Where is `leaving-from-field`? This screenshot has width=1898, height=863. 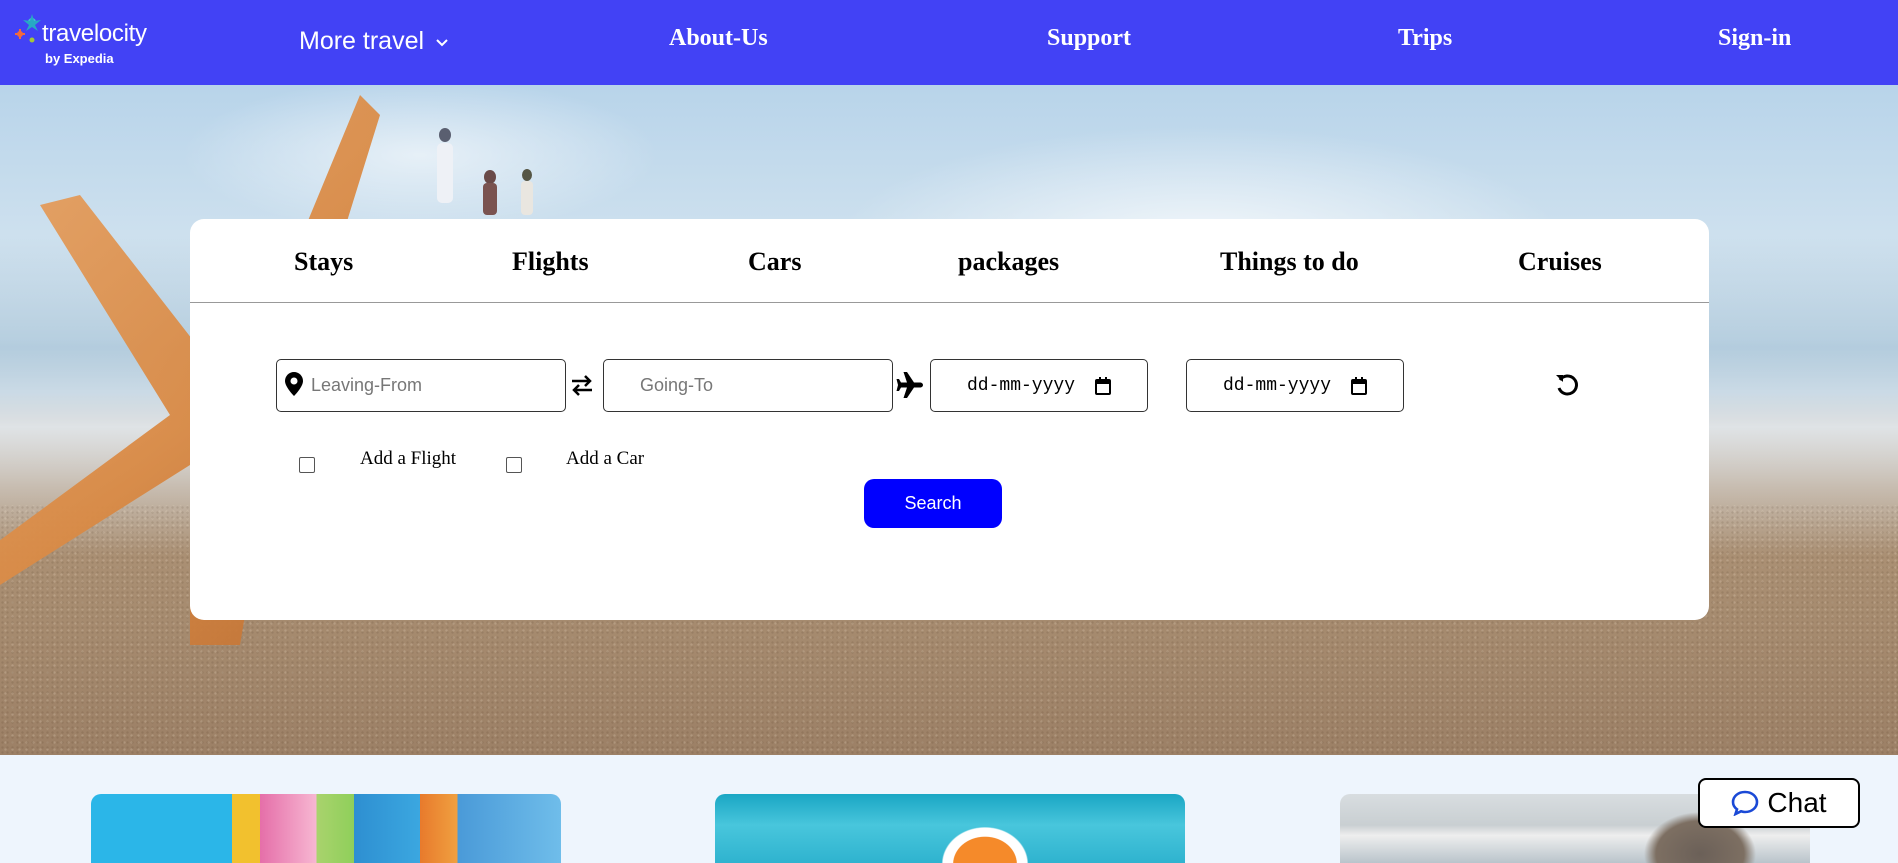 leaving-from-field is located at coordinates (421, 385).